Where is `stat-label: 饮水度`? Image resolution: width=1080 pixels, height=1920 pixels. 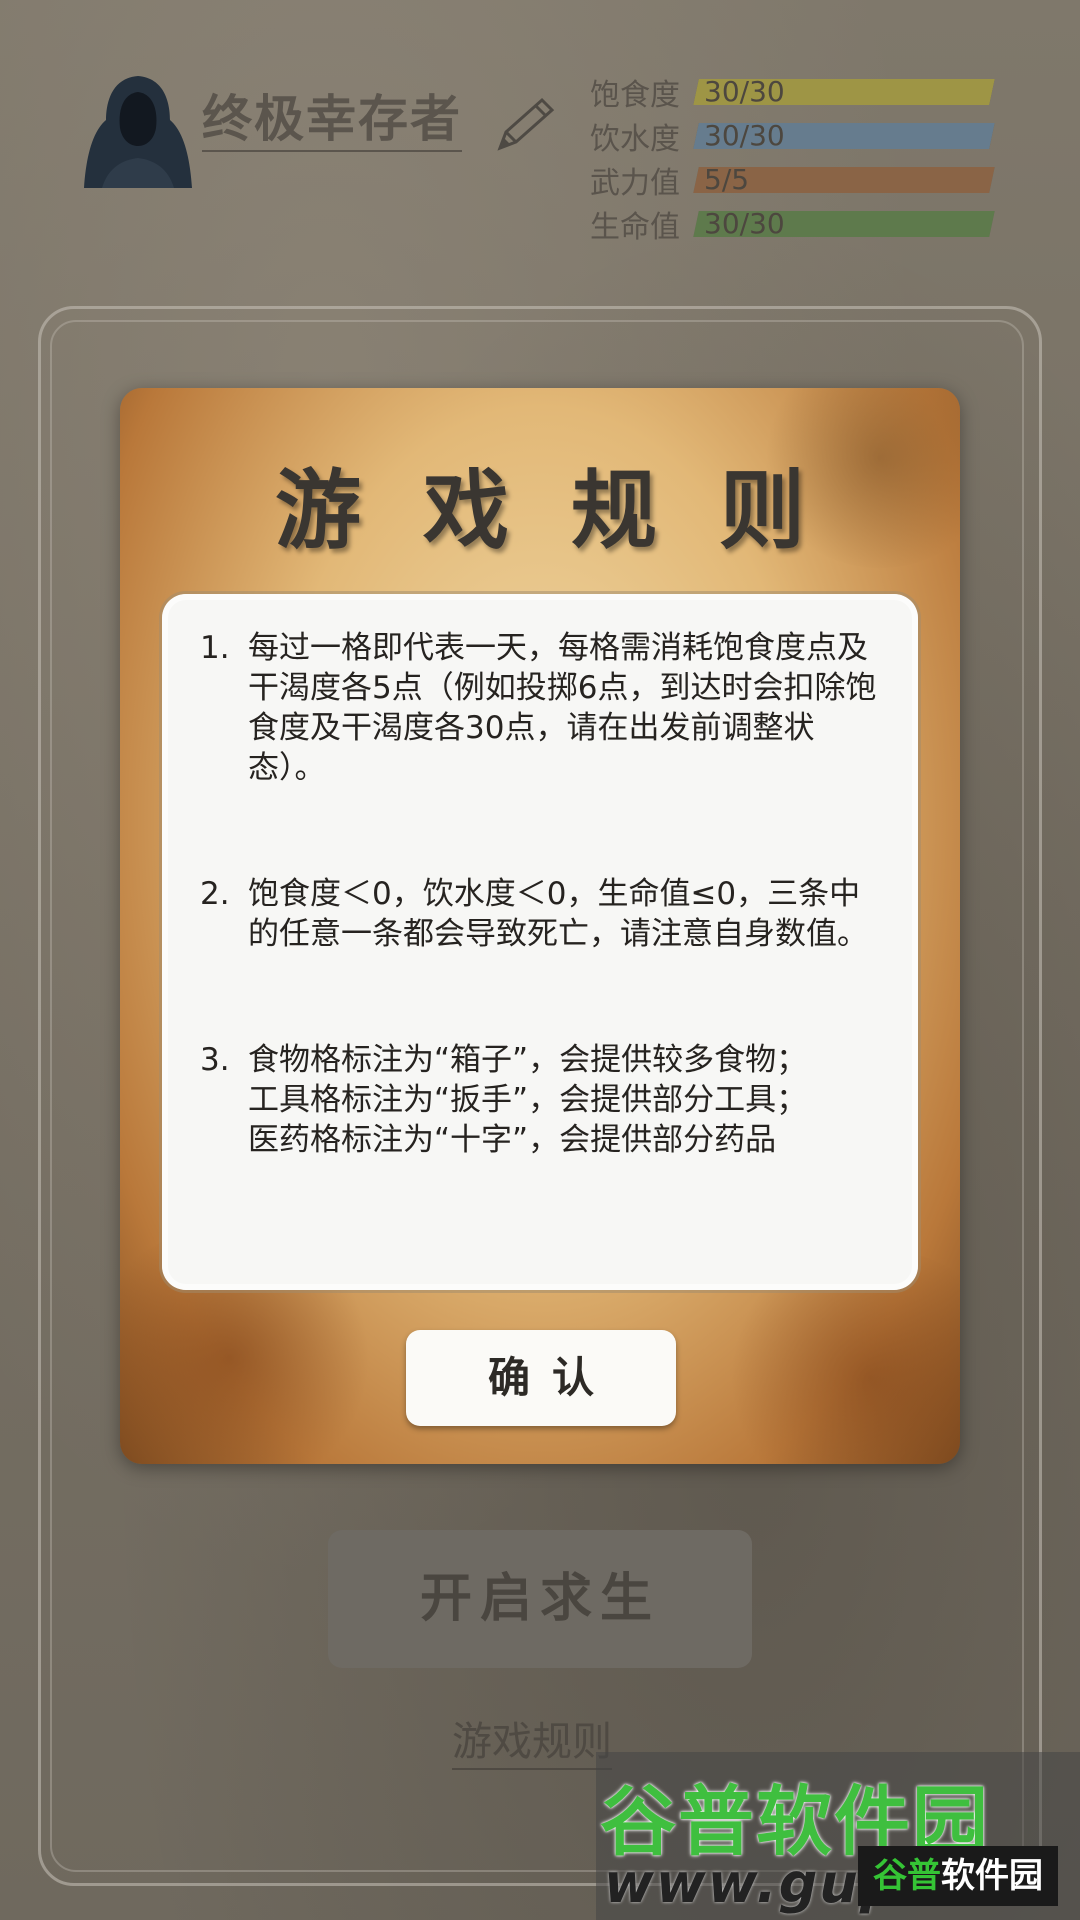 stat-label: 饮水度 is located at coordinates (635, 139).